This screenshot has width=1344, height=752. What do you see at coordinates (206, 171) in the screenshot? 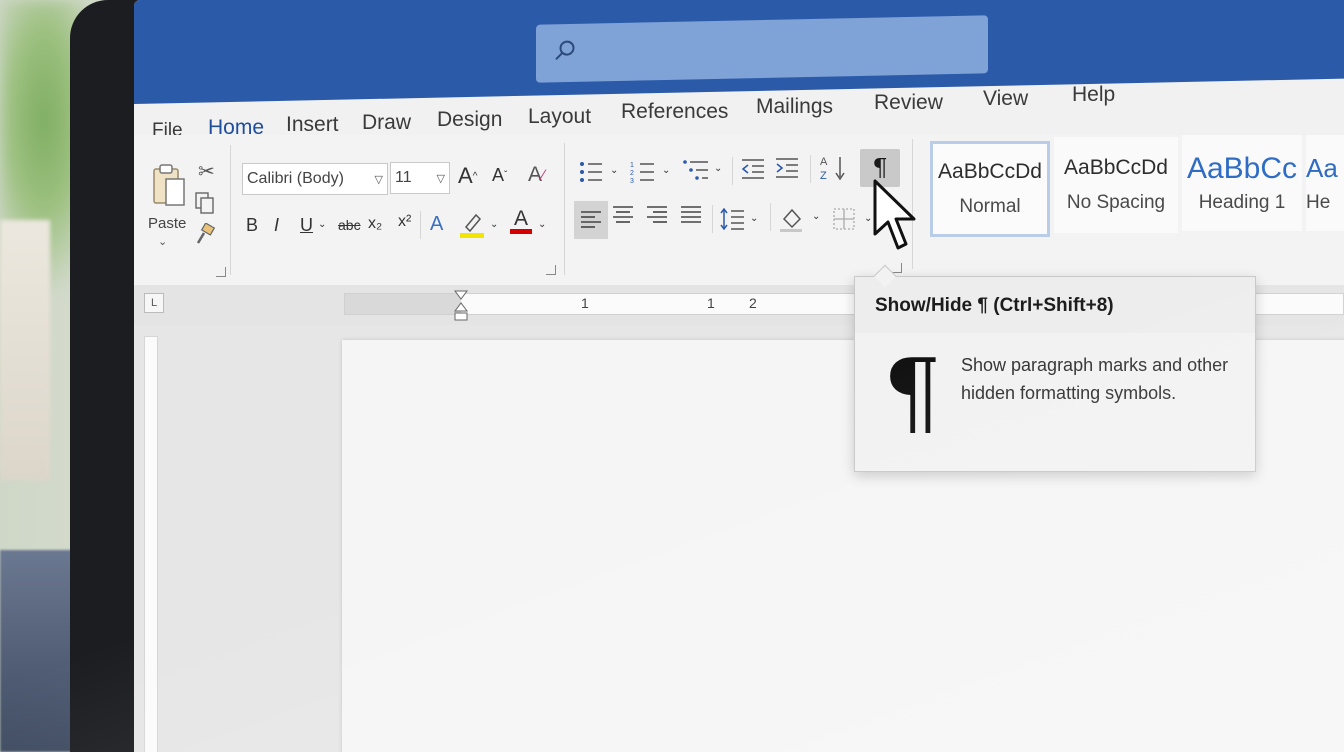
I see `cut-icon: ✂` at bounding box center [206, 171].